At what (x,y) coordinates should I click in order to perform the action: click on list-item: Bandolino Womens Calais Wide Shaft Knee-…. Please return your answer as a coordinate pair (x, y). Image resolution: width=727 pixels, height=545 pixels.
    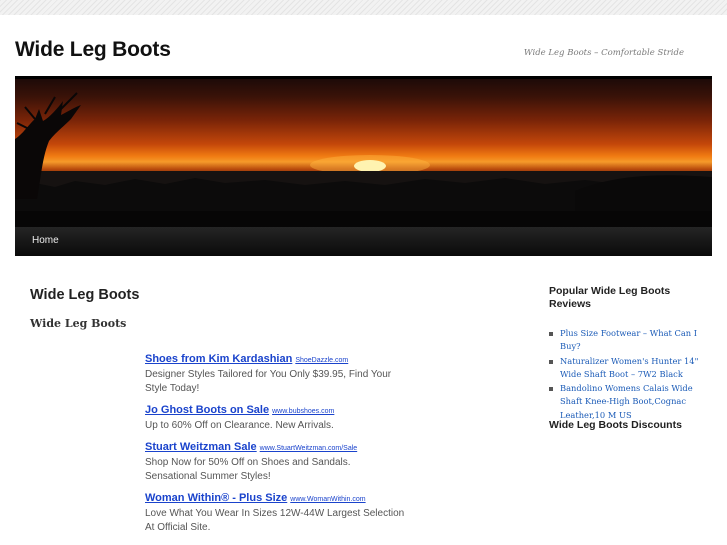
    Looking at the image, I should click on (624, 402).